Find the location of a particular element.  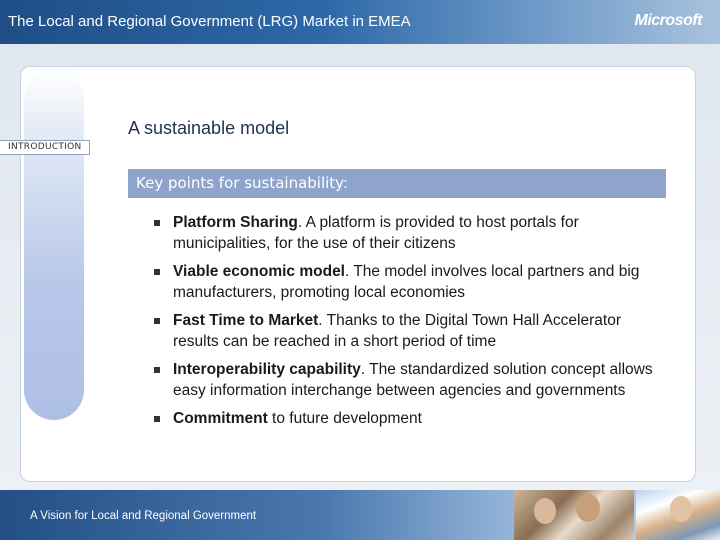

bullet-bold: Viable economic model is located at coordinates (259, 271).